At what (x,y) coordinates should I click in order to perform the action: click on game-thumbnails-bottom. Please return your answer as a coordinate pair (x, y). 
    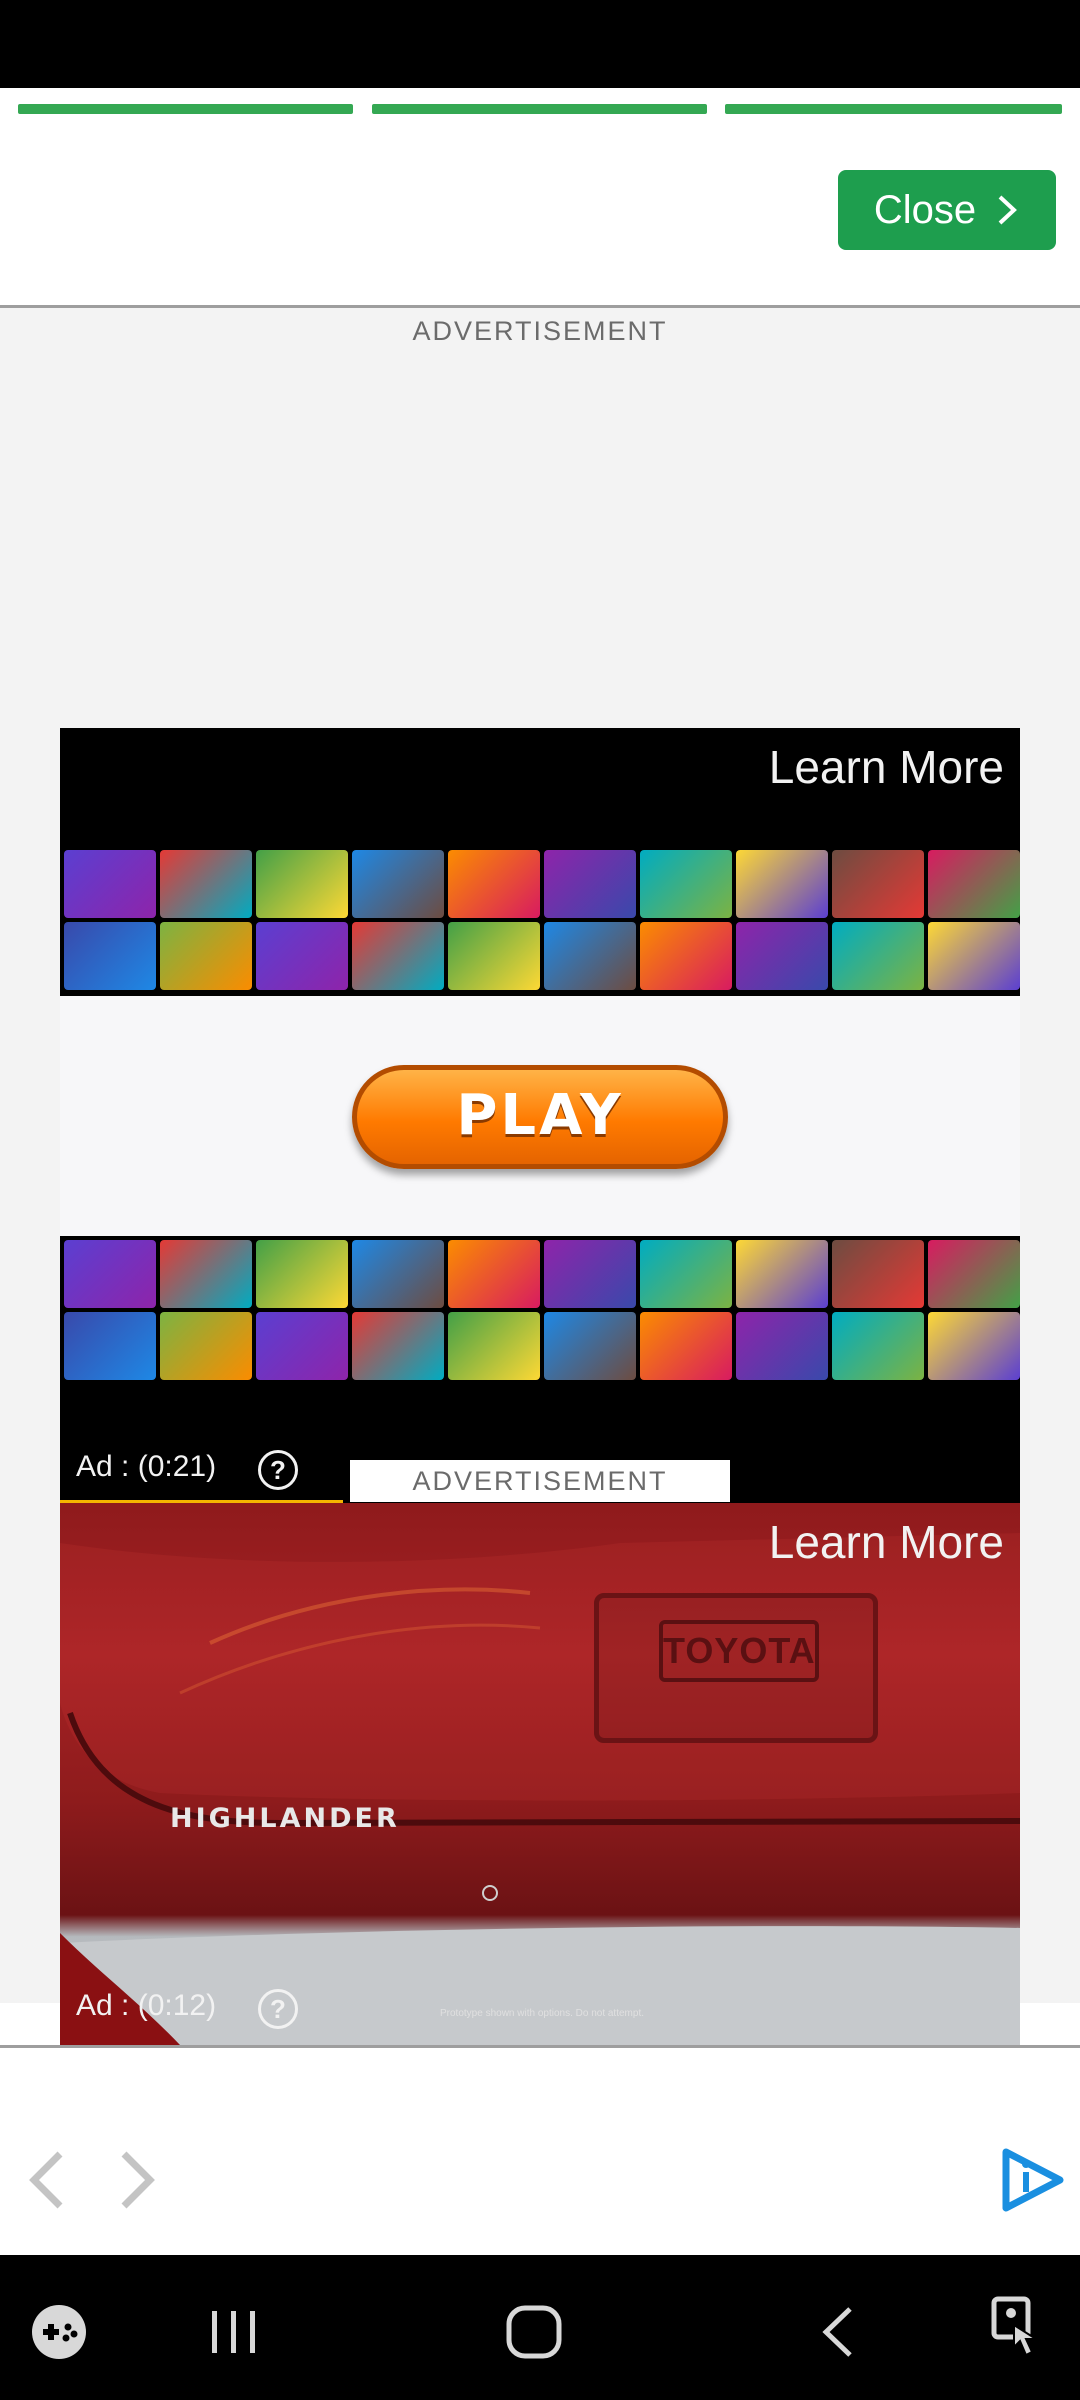
    Looking at the image, I should click on (540, 1312).